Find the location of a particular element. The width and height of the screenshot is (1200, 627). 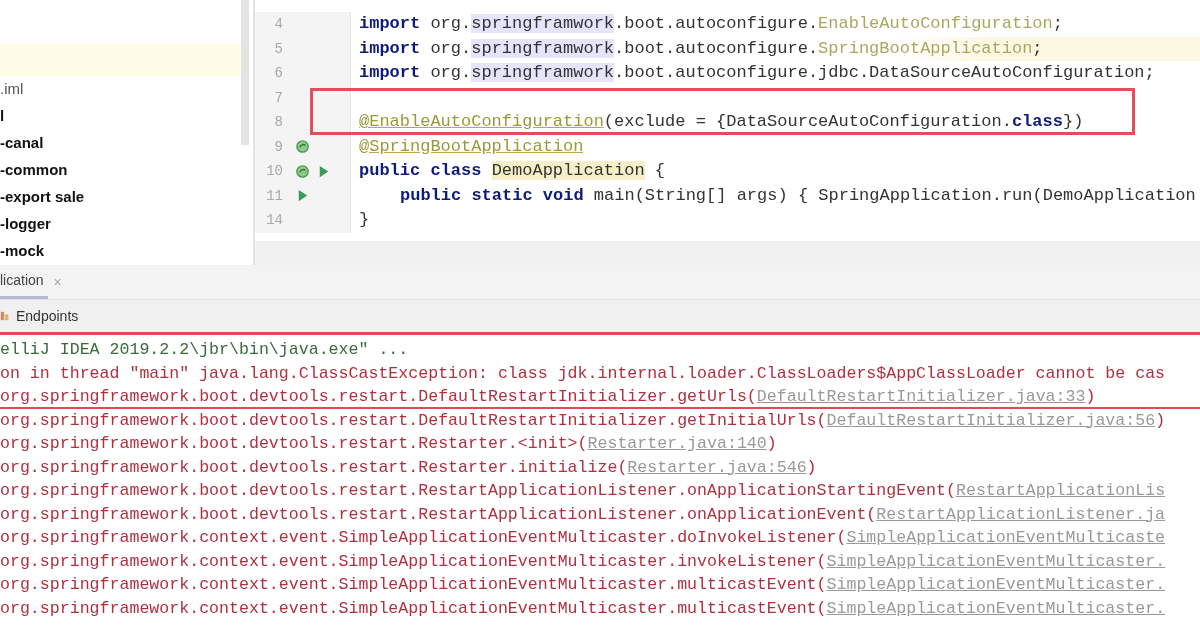

tree-item: -common is located at coordinates (126, 169).